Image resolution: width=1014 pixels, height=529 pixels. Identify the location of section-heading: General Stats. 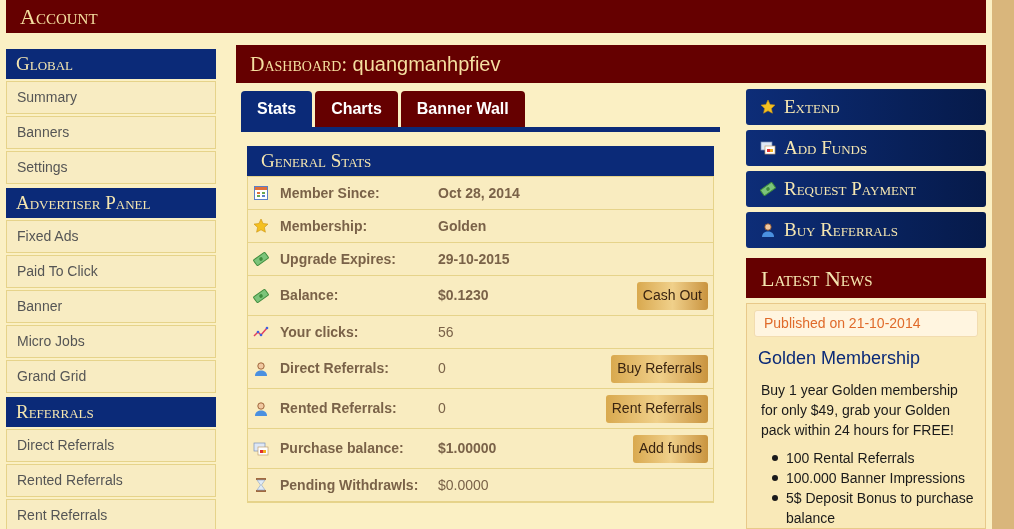
(480, 161).